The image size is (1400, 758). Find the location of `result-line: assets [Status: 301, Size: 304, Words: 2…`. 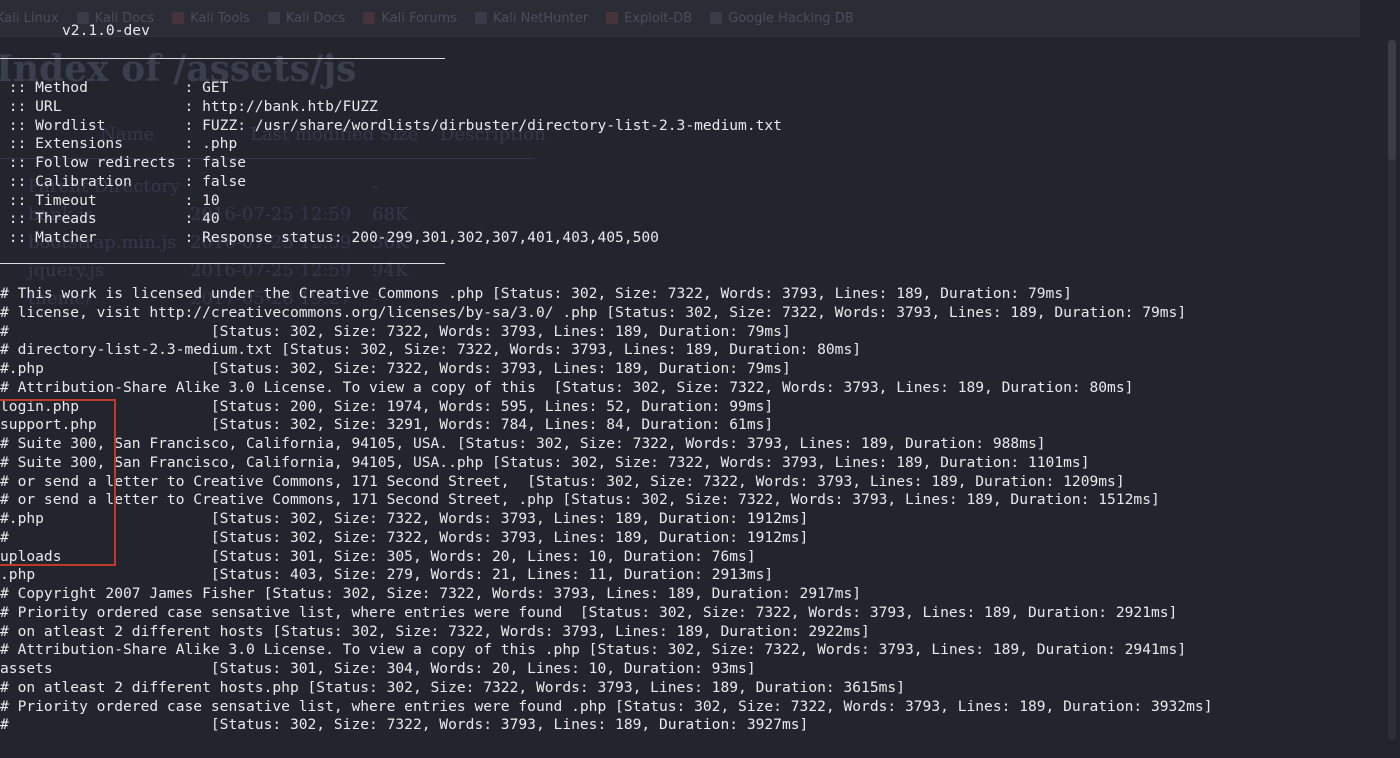

result-line: assets [Status: 301, Size: 304, Words: 2… is located at coordinates (378, 668).